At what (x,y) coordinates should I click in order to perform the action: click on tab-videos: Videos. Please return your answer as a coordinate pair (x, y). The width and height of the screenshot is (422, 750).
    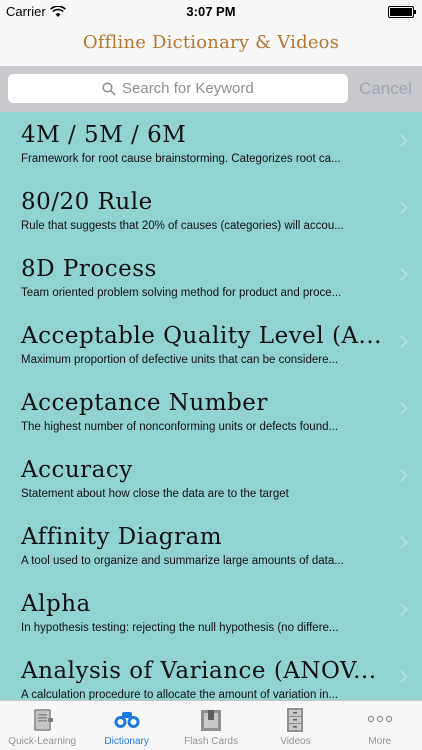
    Looking at the image, I should click on (295, 725).